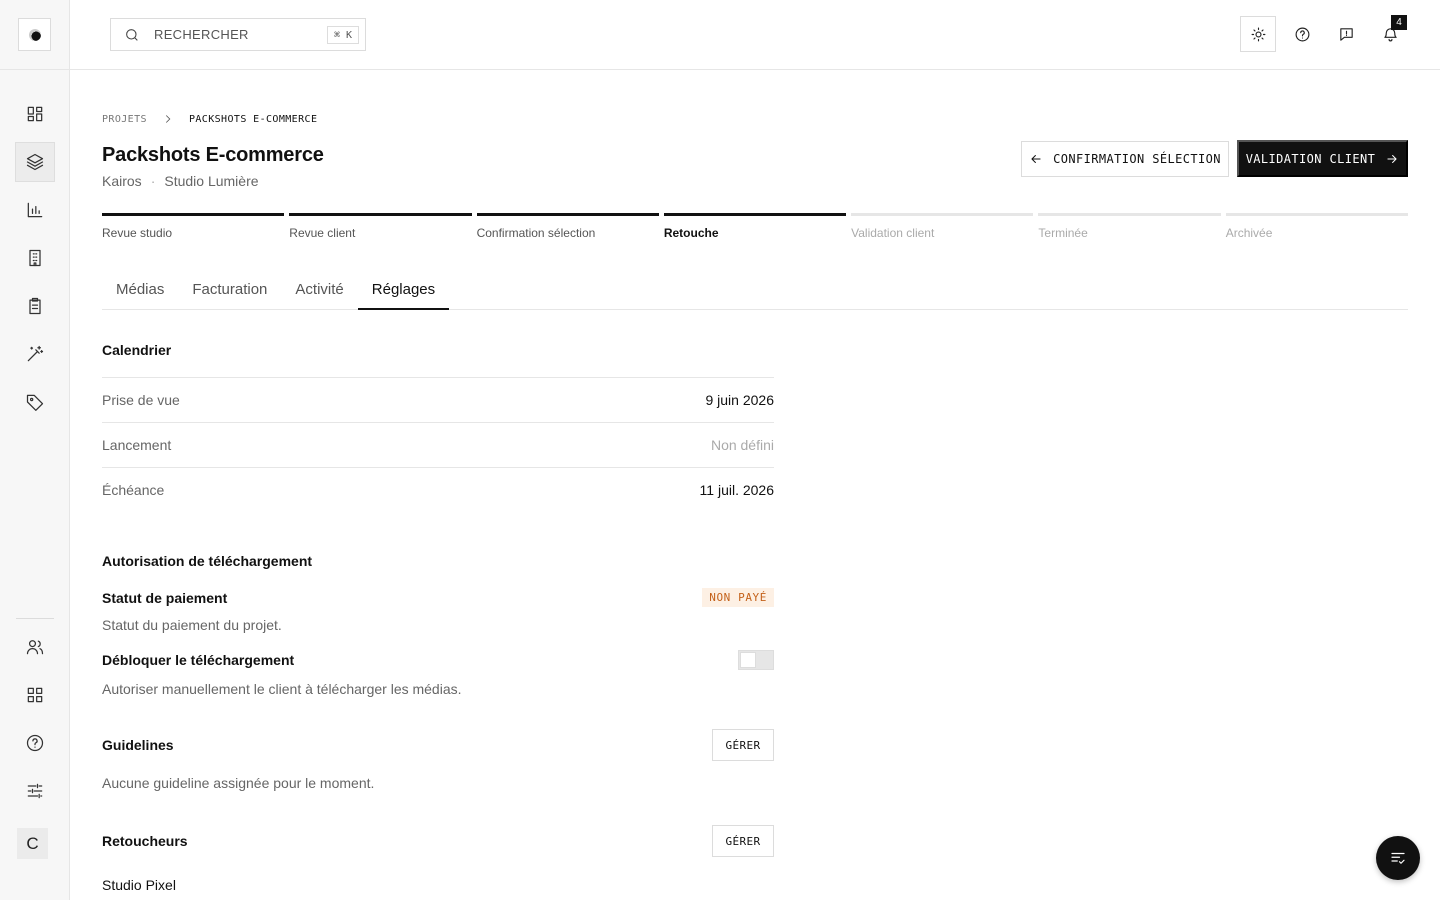 This screenshot has width=1440, height=900. I want to click on sidebar-item-projects, so click(35, 162).